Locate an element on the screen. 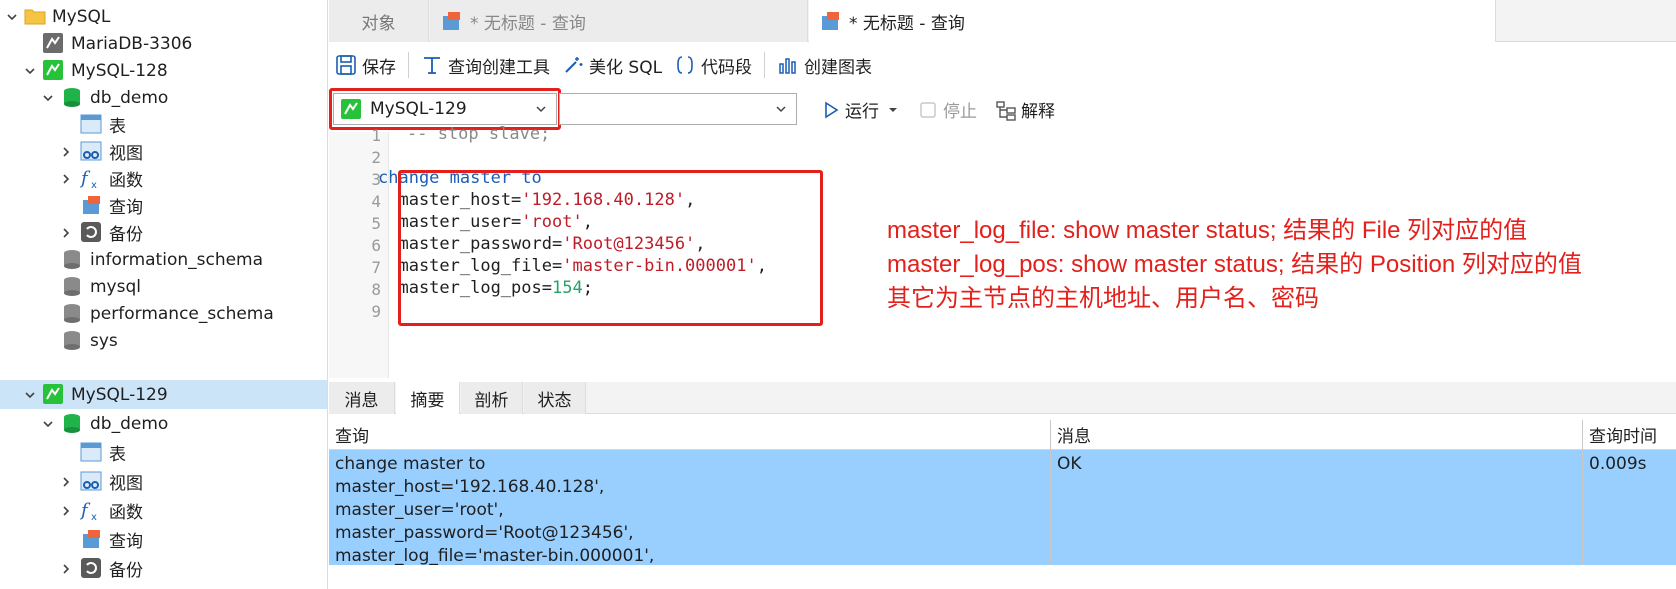  toolbar-divider is located at coordinates (408, 65).